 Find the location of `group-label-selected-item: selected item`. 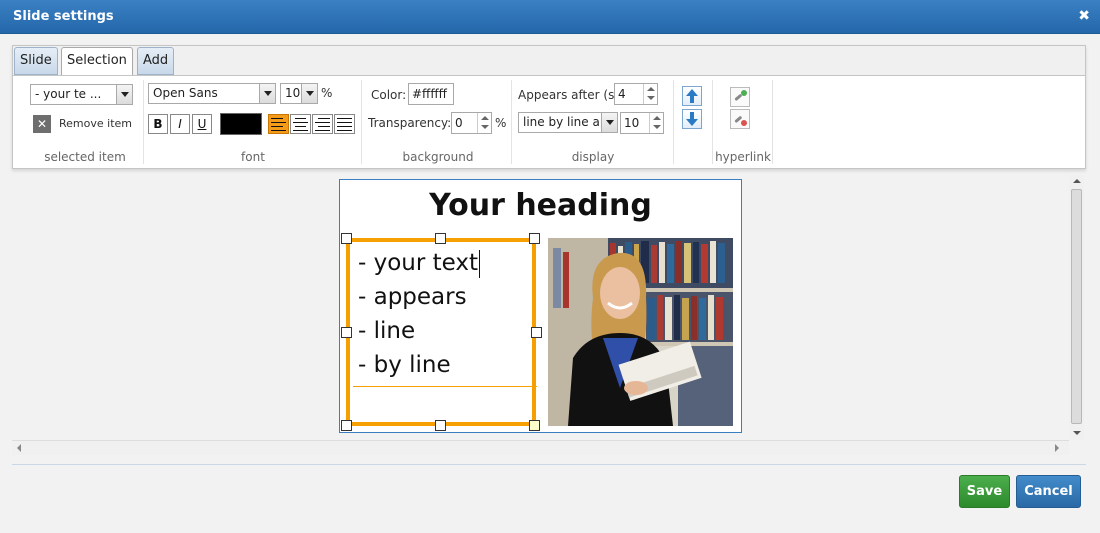

group-label-selected-item: selected item is located at coordinates (85, 157).